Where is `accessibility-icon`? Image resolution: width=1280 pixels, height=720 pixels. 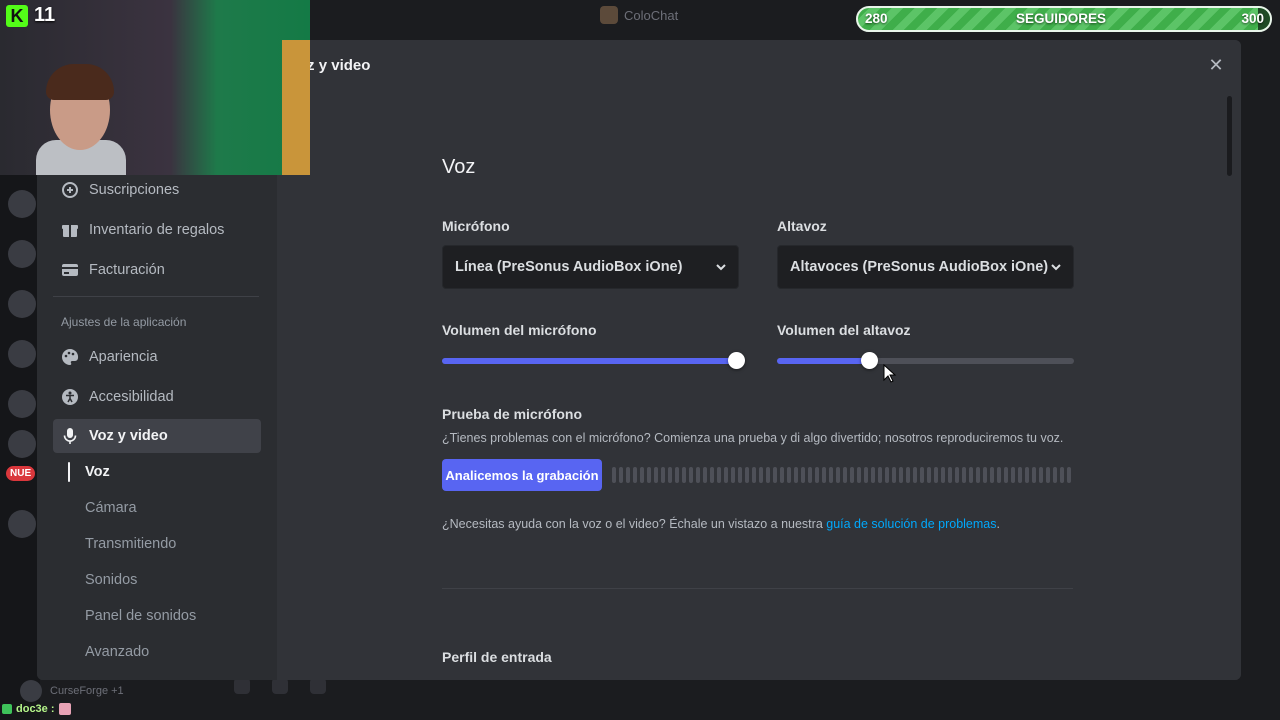
accessibility-icon is located at coordinates (70, 397).